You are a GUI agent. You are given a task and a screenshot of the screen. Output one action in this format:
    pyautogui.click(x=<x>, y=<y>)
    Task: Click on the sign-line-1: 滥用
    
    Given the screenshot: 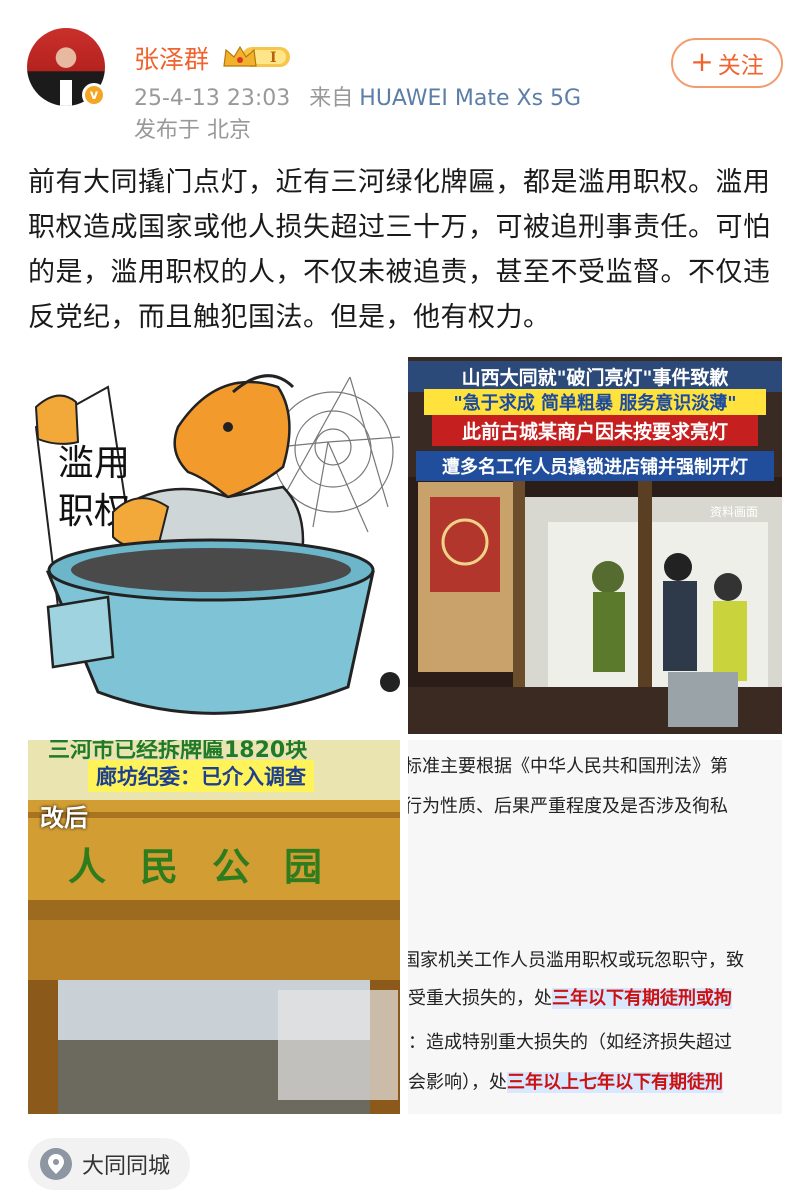 What is the action you would take?
    pyautogui.click(x=94, y=463)
    